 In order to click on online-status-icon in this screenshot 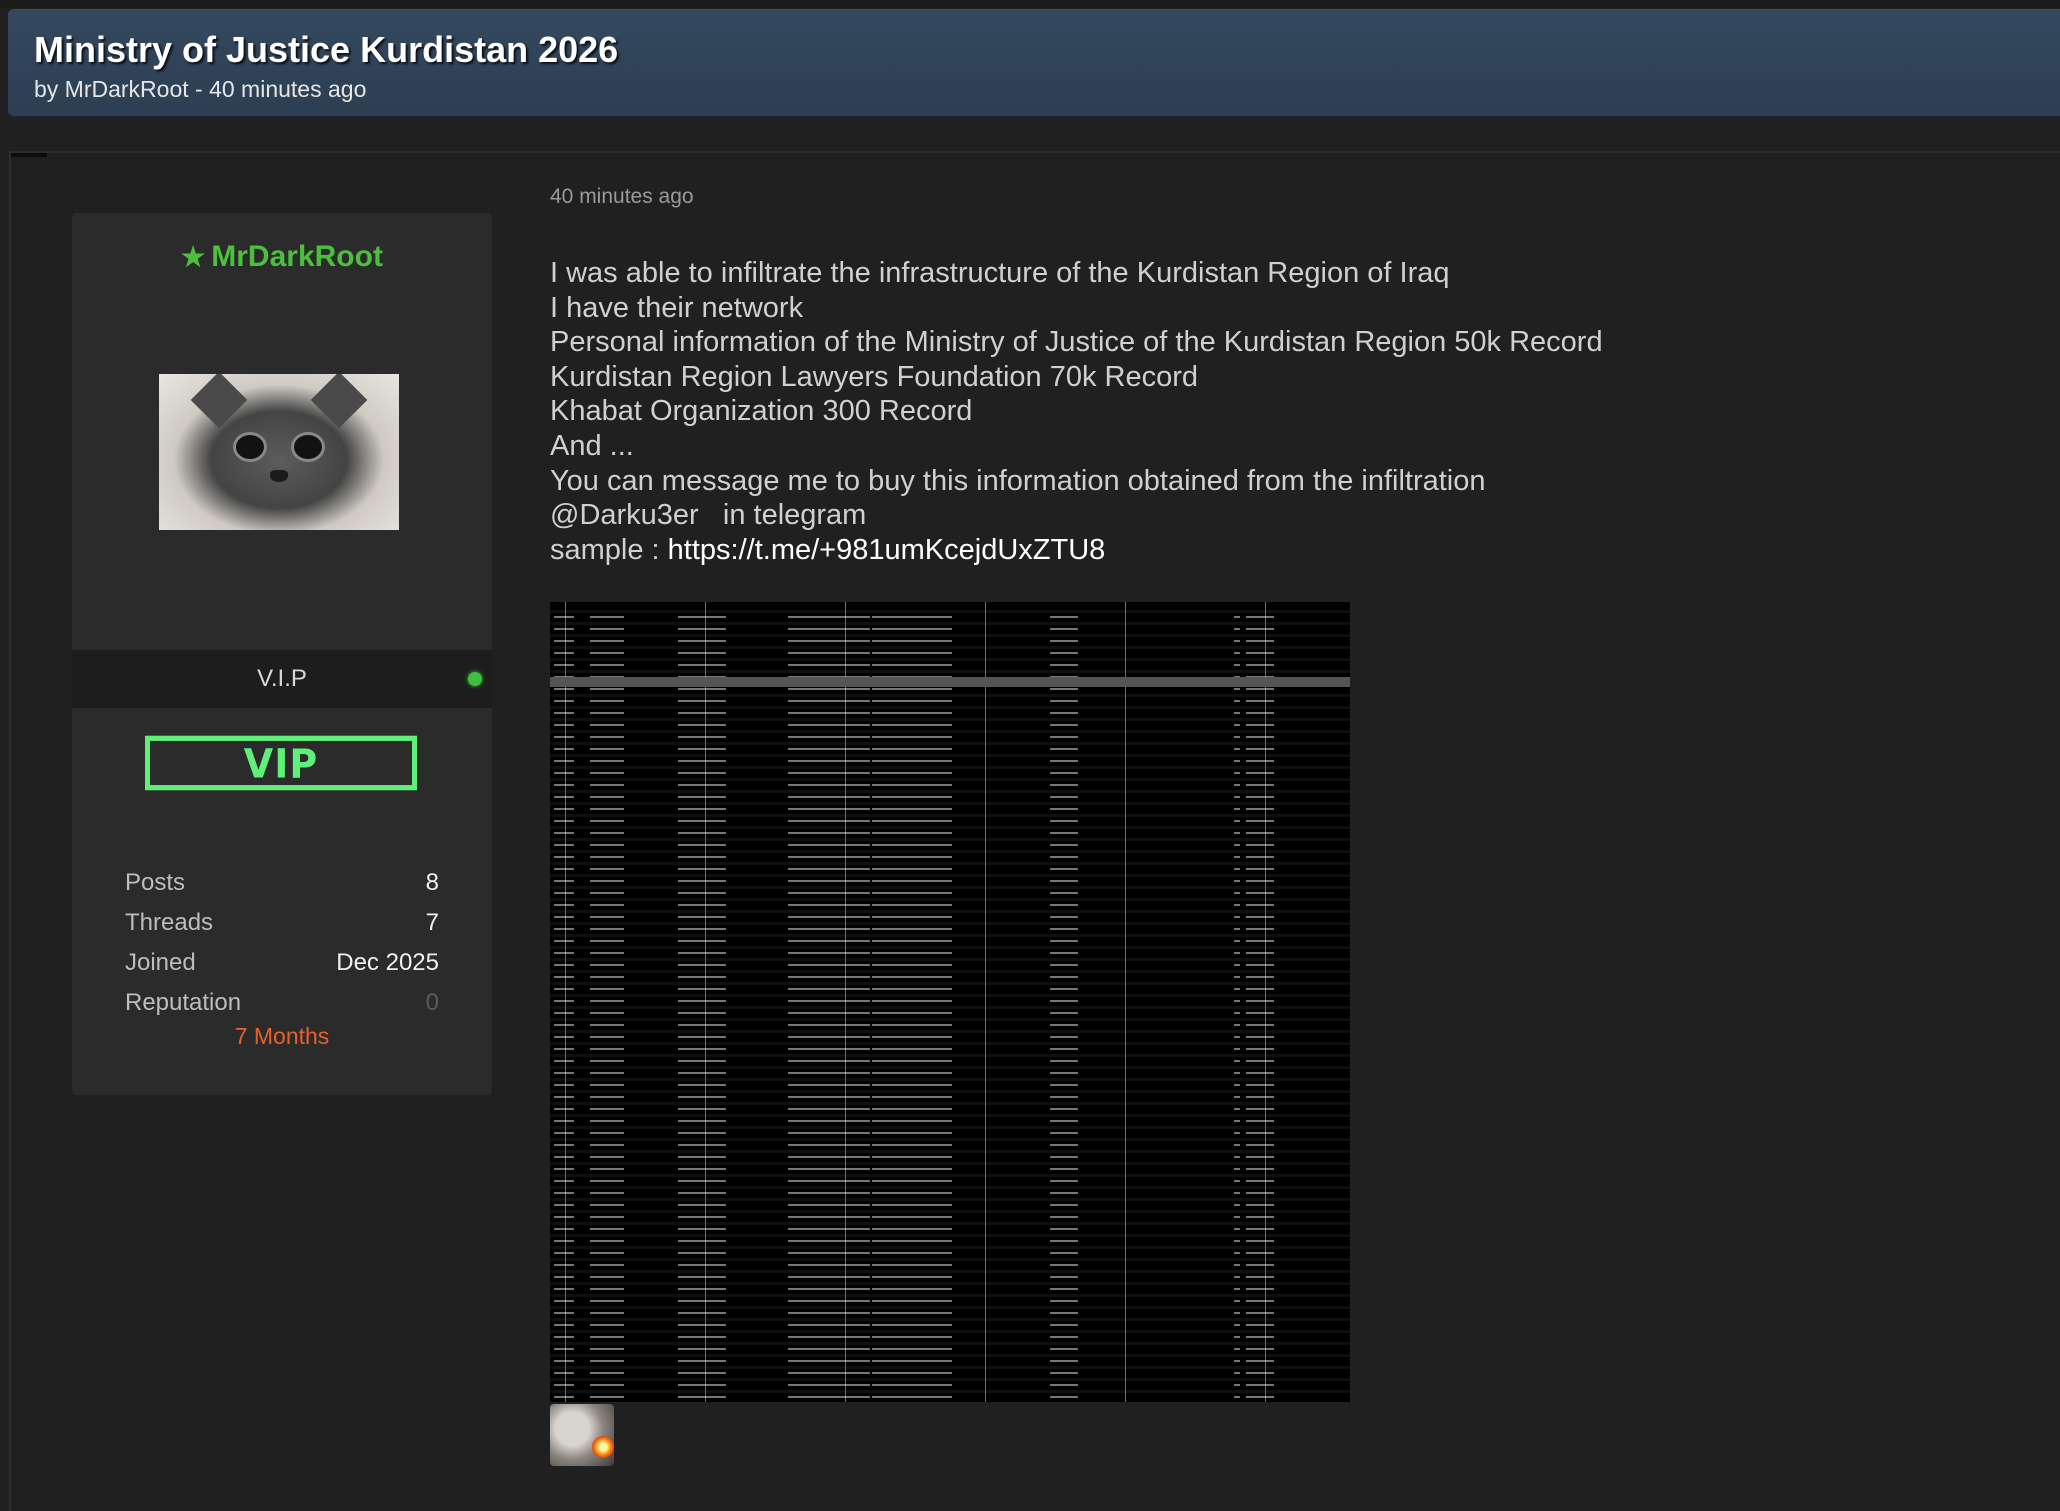, I will do `click(475, 679)`.